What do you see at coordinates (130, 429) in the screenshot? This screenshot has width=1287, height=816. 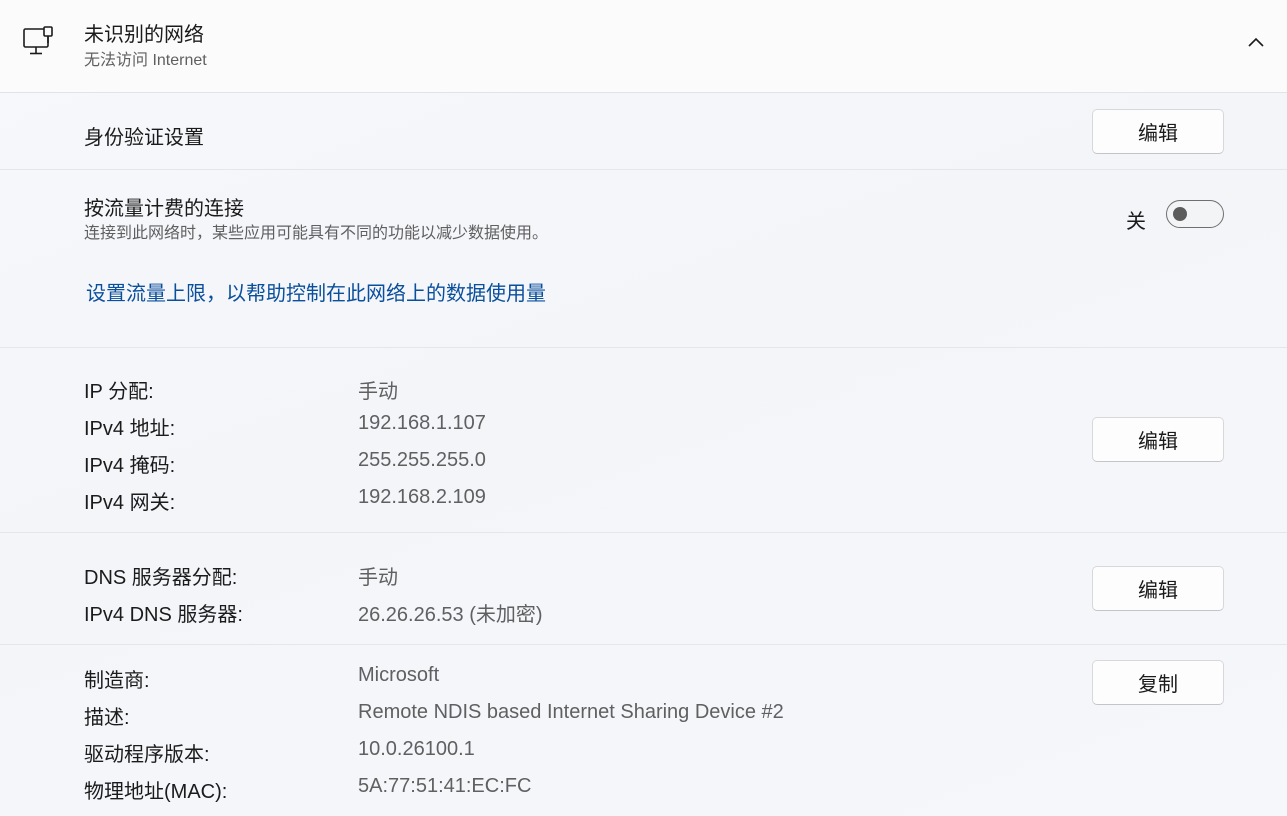 I see `ipv4-address-label: IPv4 地址:` at bounding box center [130, 429].